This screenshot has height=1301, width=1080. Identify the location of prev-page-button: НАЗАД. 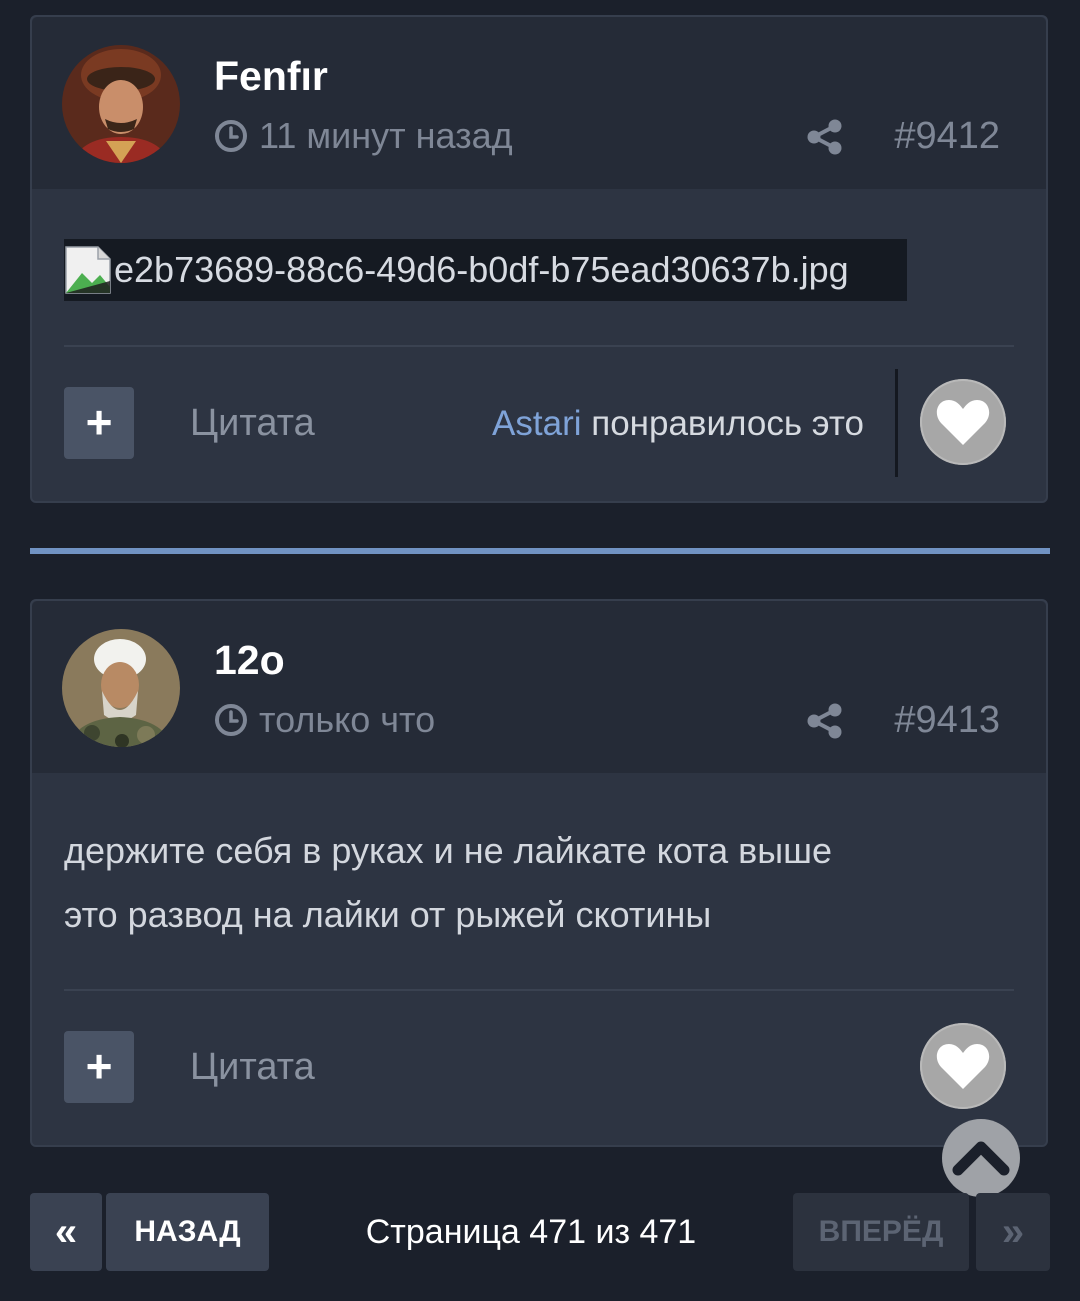
(187, 1232).